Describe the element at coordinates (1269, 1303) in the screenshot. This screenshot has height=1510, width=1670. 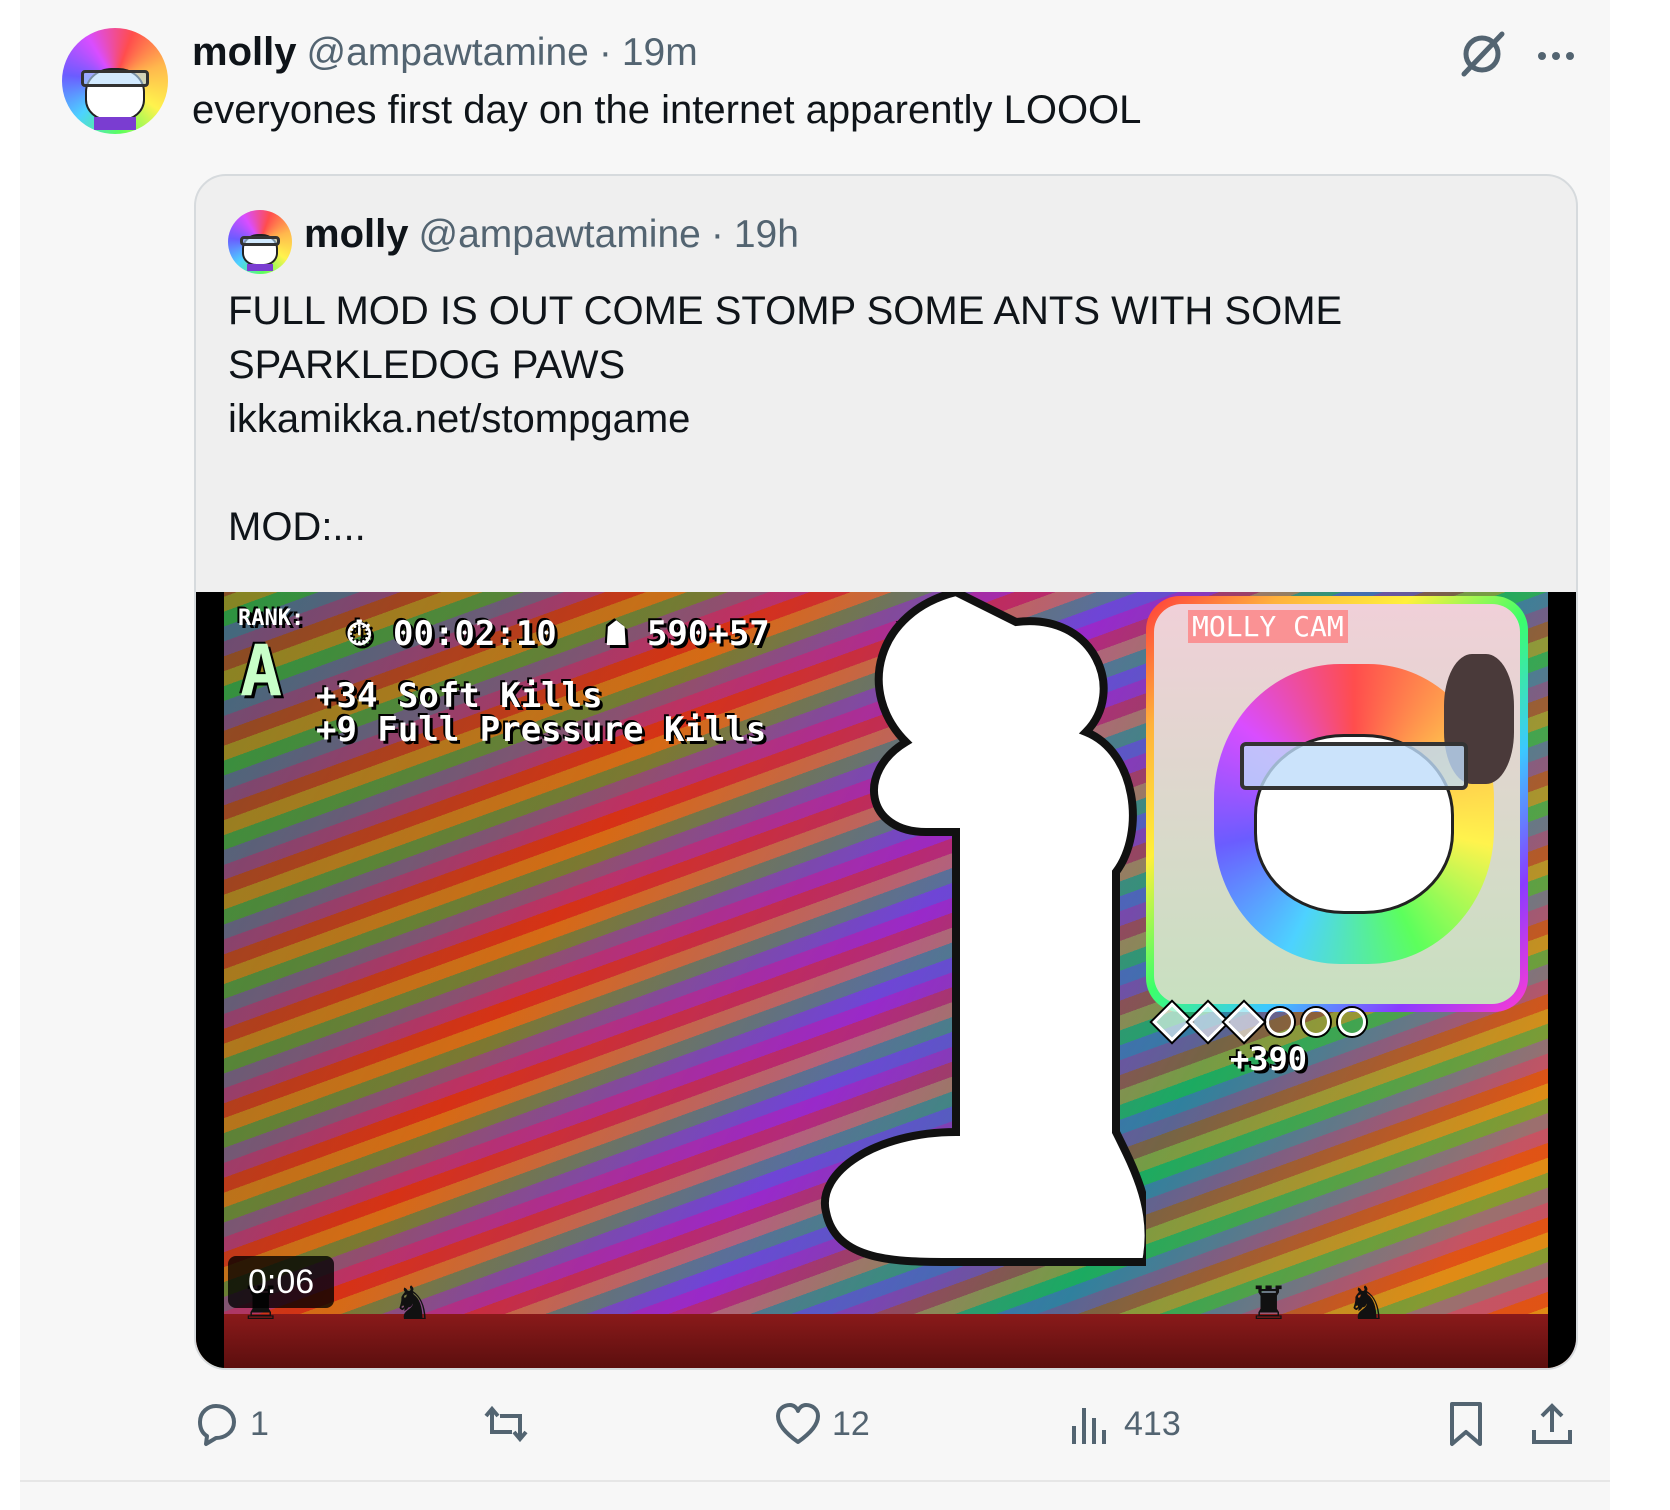
I see `ant-sprite: ♜` at that location.